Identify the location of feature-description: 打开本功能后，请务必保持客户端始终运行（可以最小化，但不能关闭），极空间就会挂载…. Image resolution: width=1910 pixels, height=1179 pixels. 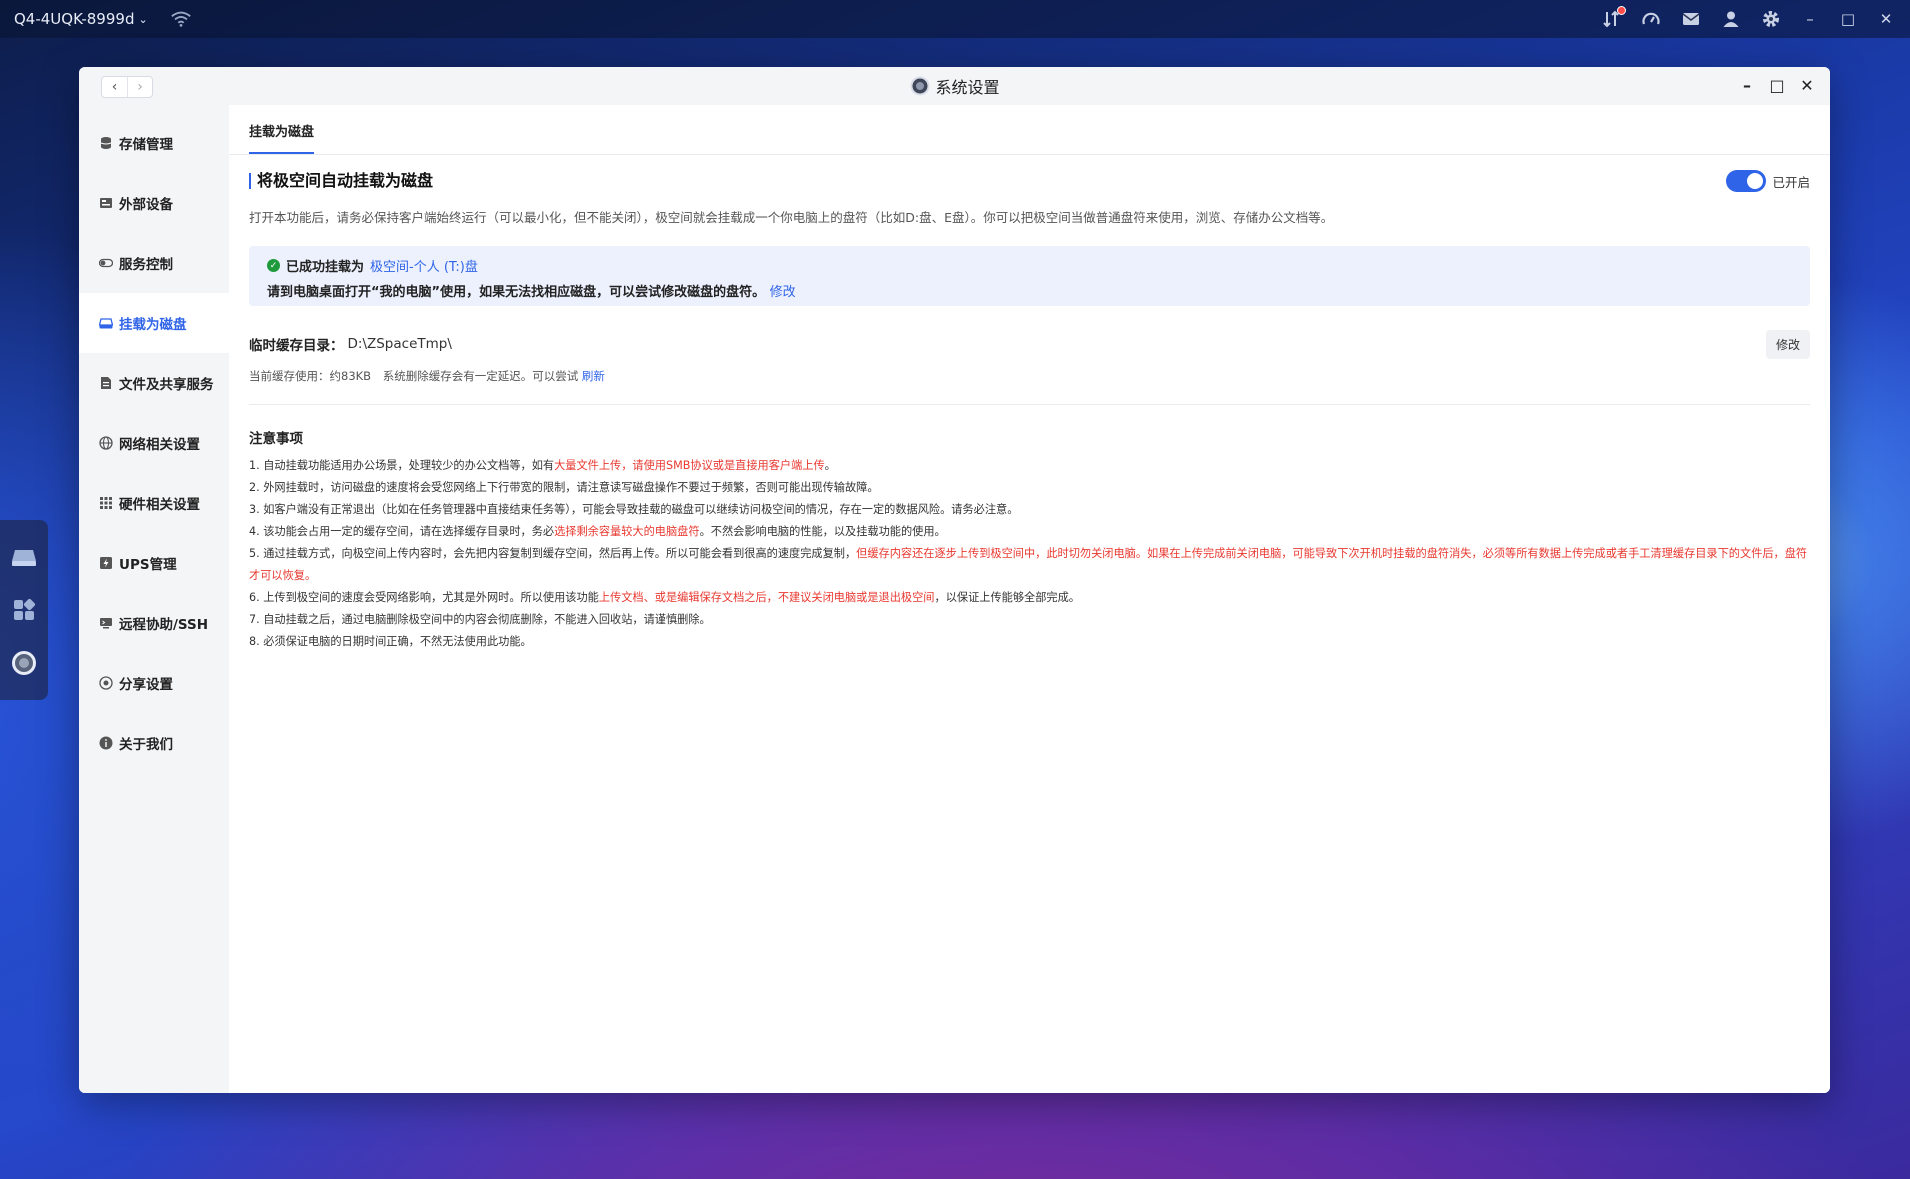
(791, 217).